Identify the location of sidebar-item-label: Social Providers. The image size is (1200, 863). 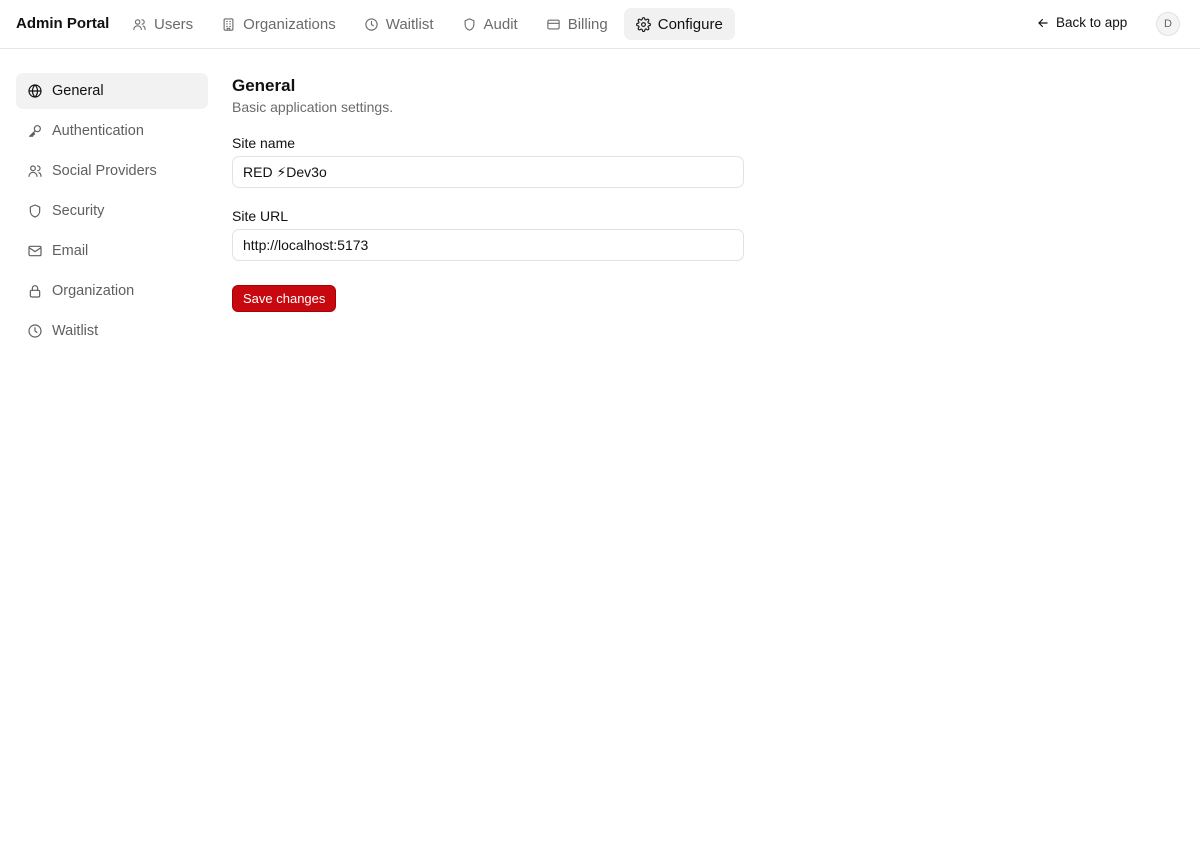
(104, 171).